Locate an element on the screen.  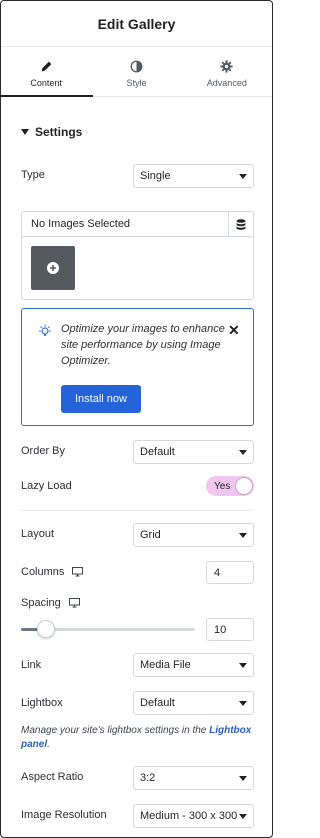
panel-title: Edit Gallery is located at coordinates (136, 23).